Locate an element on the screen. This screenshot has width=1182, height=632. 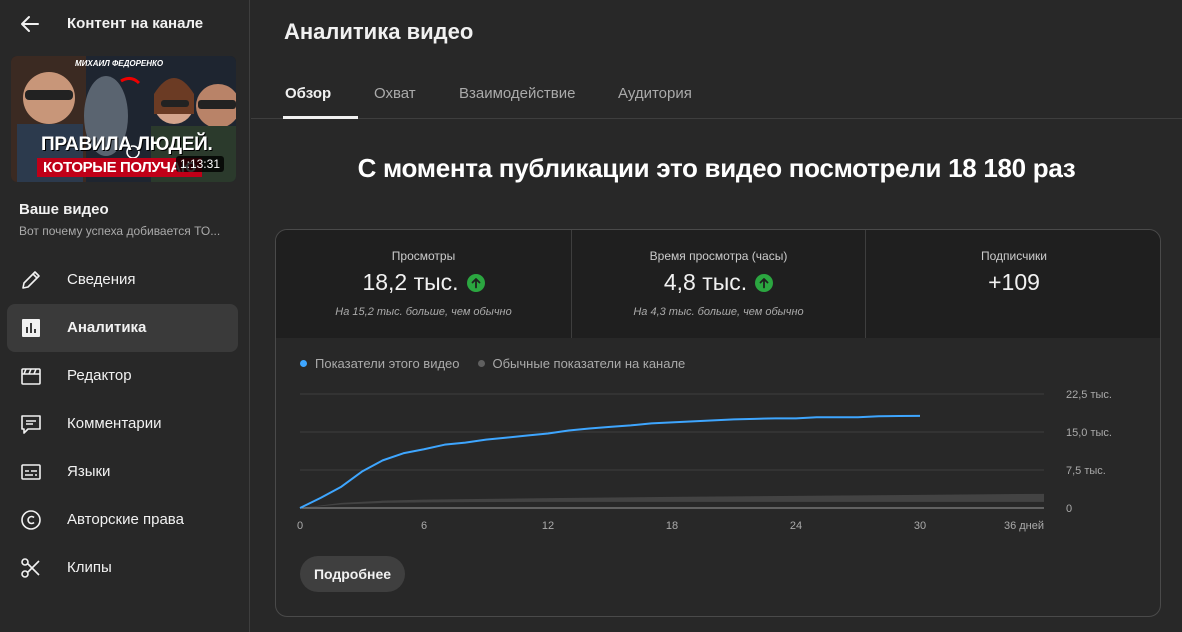
clapperboard-icon is located at coordinates (31, 376).